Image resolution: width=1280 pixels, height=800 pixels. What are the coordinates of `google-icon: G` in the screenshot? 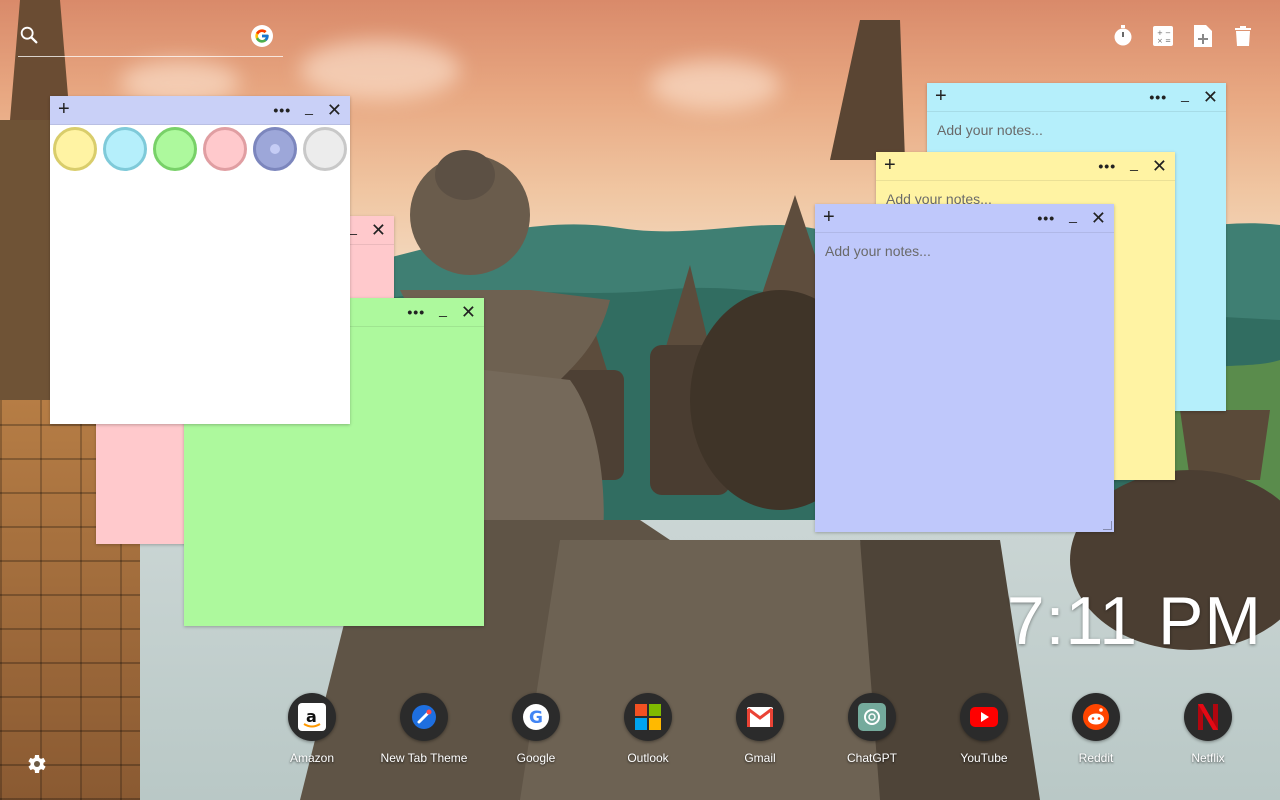 It's located at (536, 717).